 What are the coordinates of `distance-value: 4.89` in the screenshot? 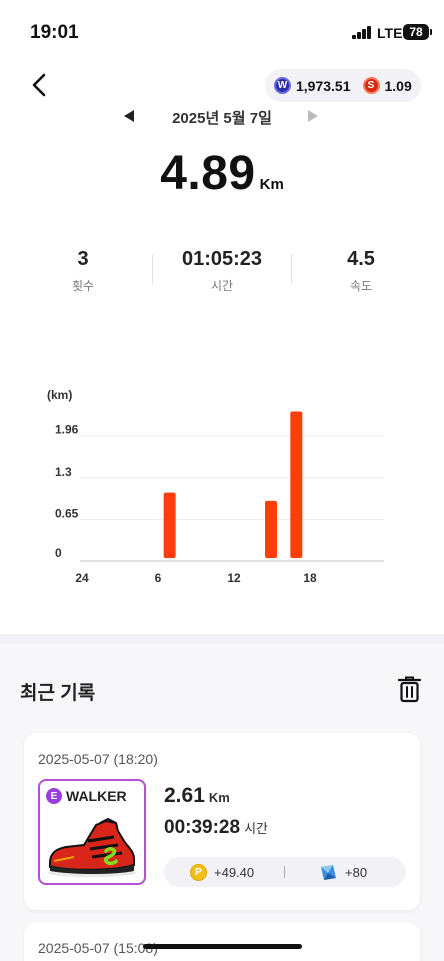 It's located at (208, 173).